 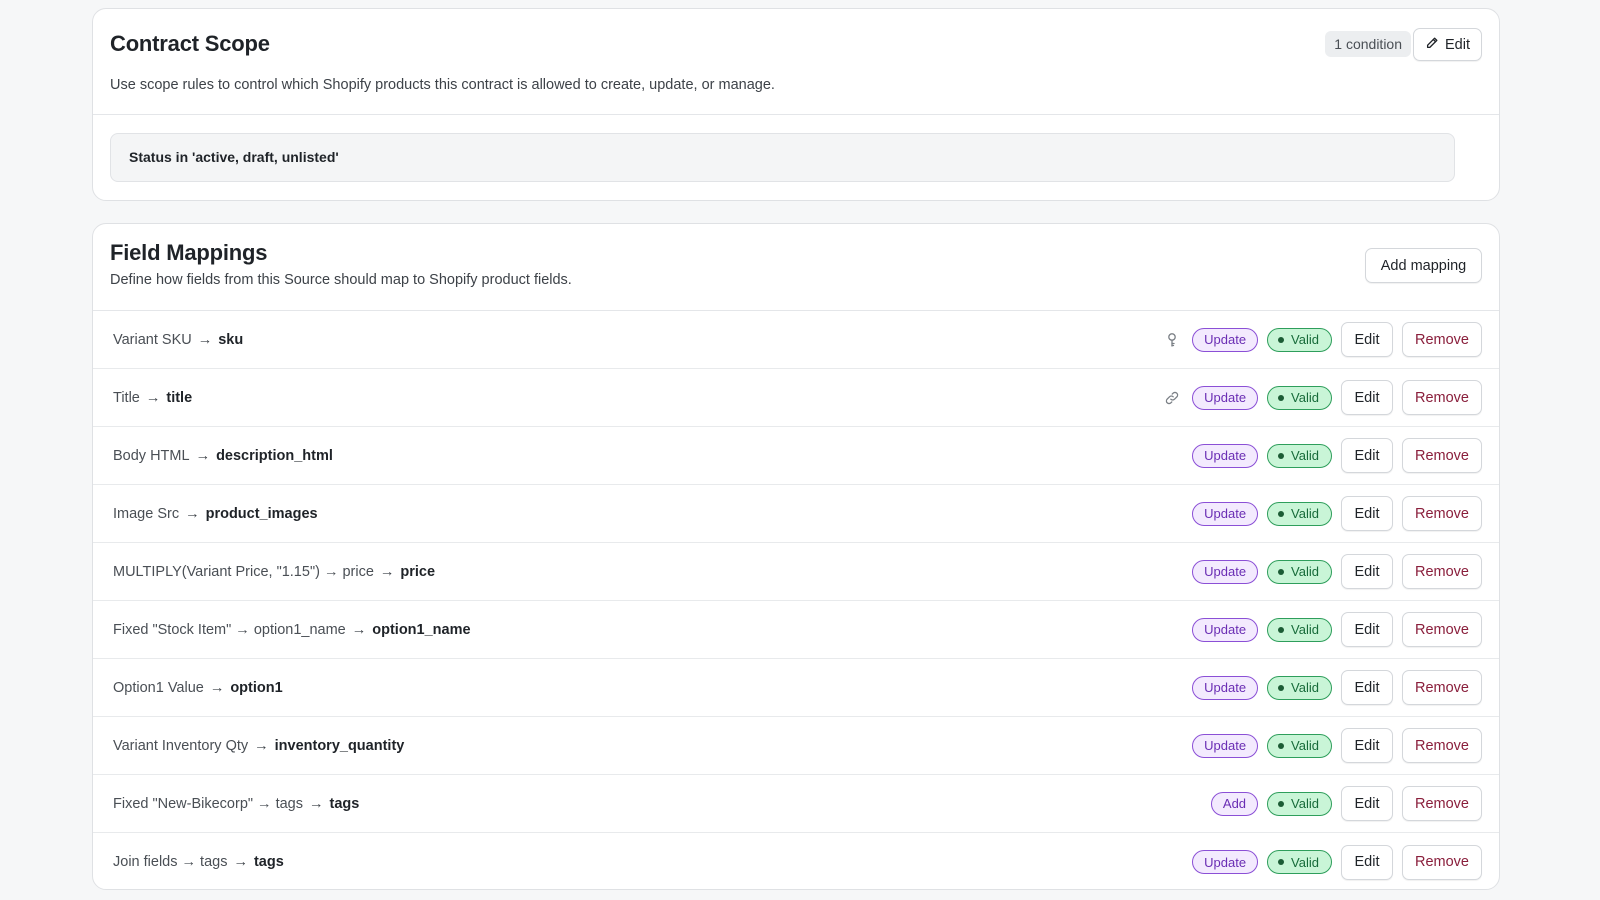 What do you see at coordinates (229, 629) in the screenshot?
I see `mapping-source: Fixed "Stock Item" → option1_name` at bounding box center [229, 629].